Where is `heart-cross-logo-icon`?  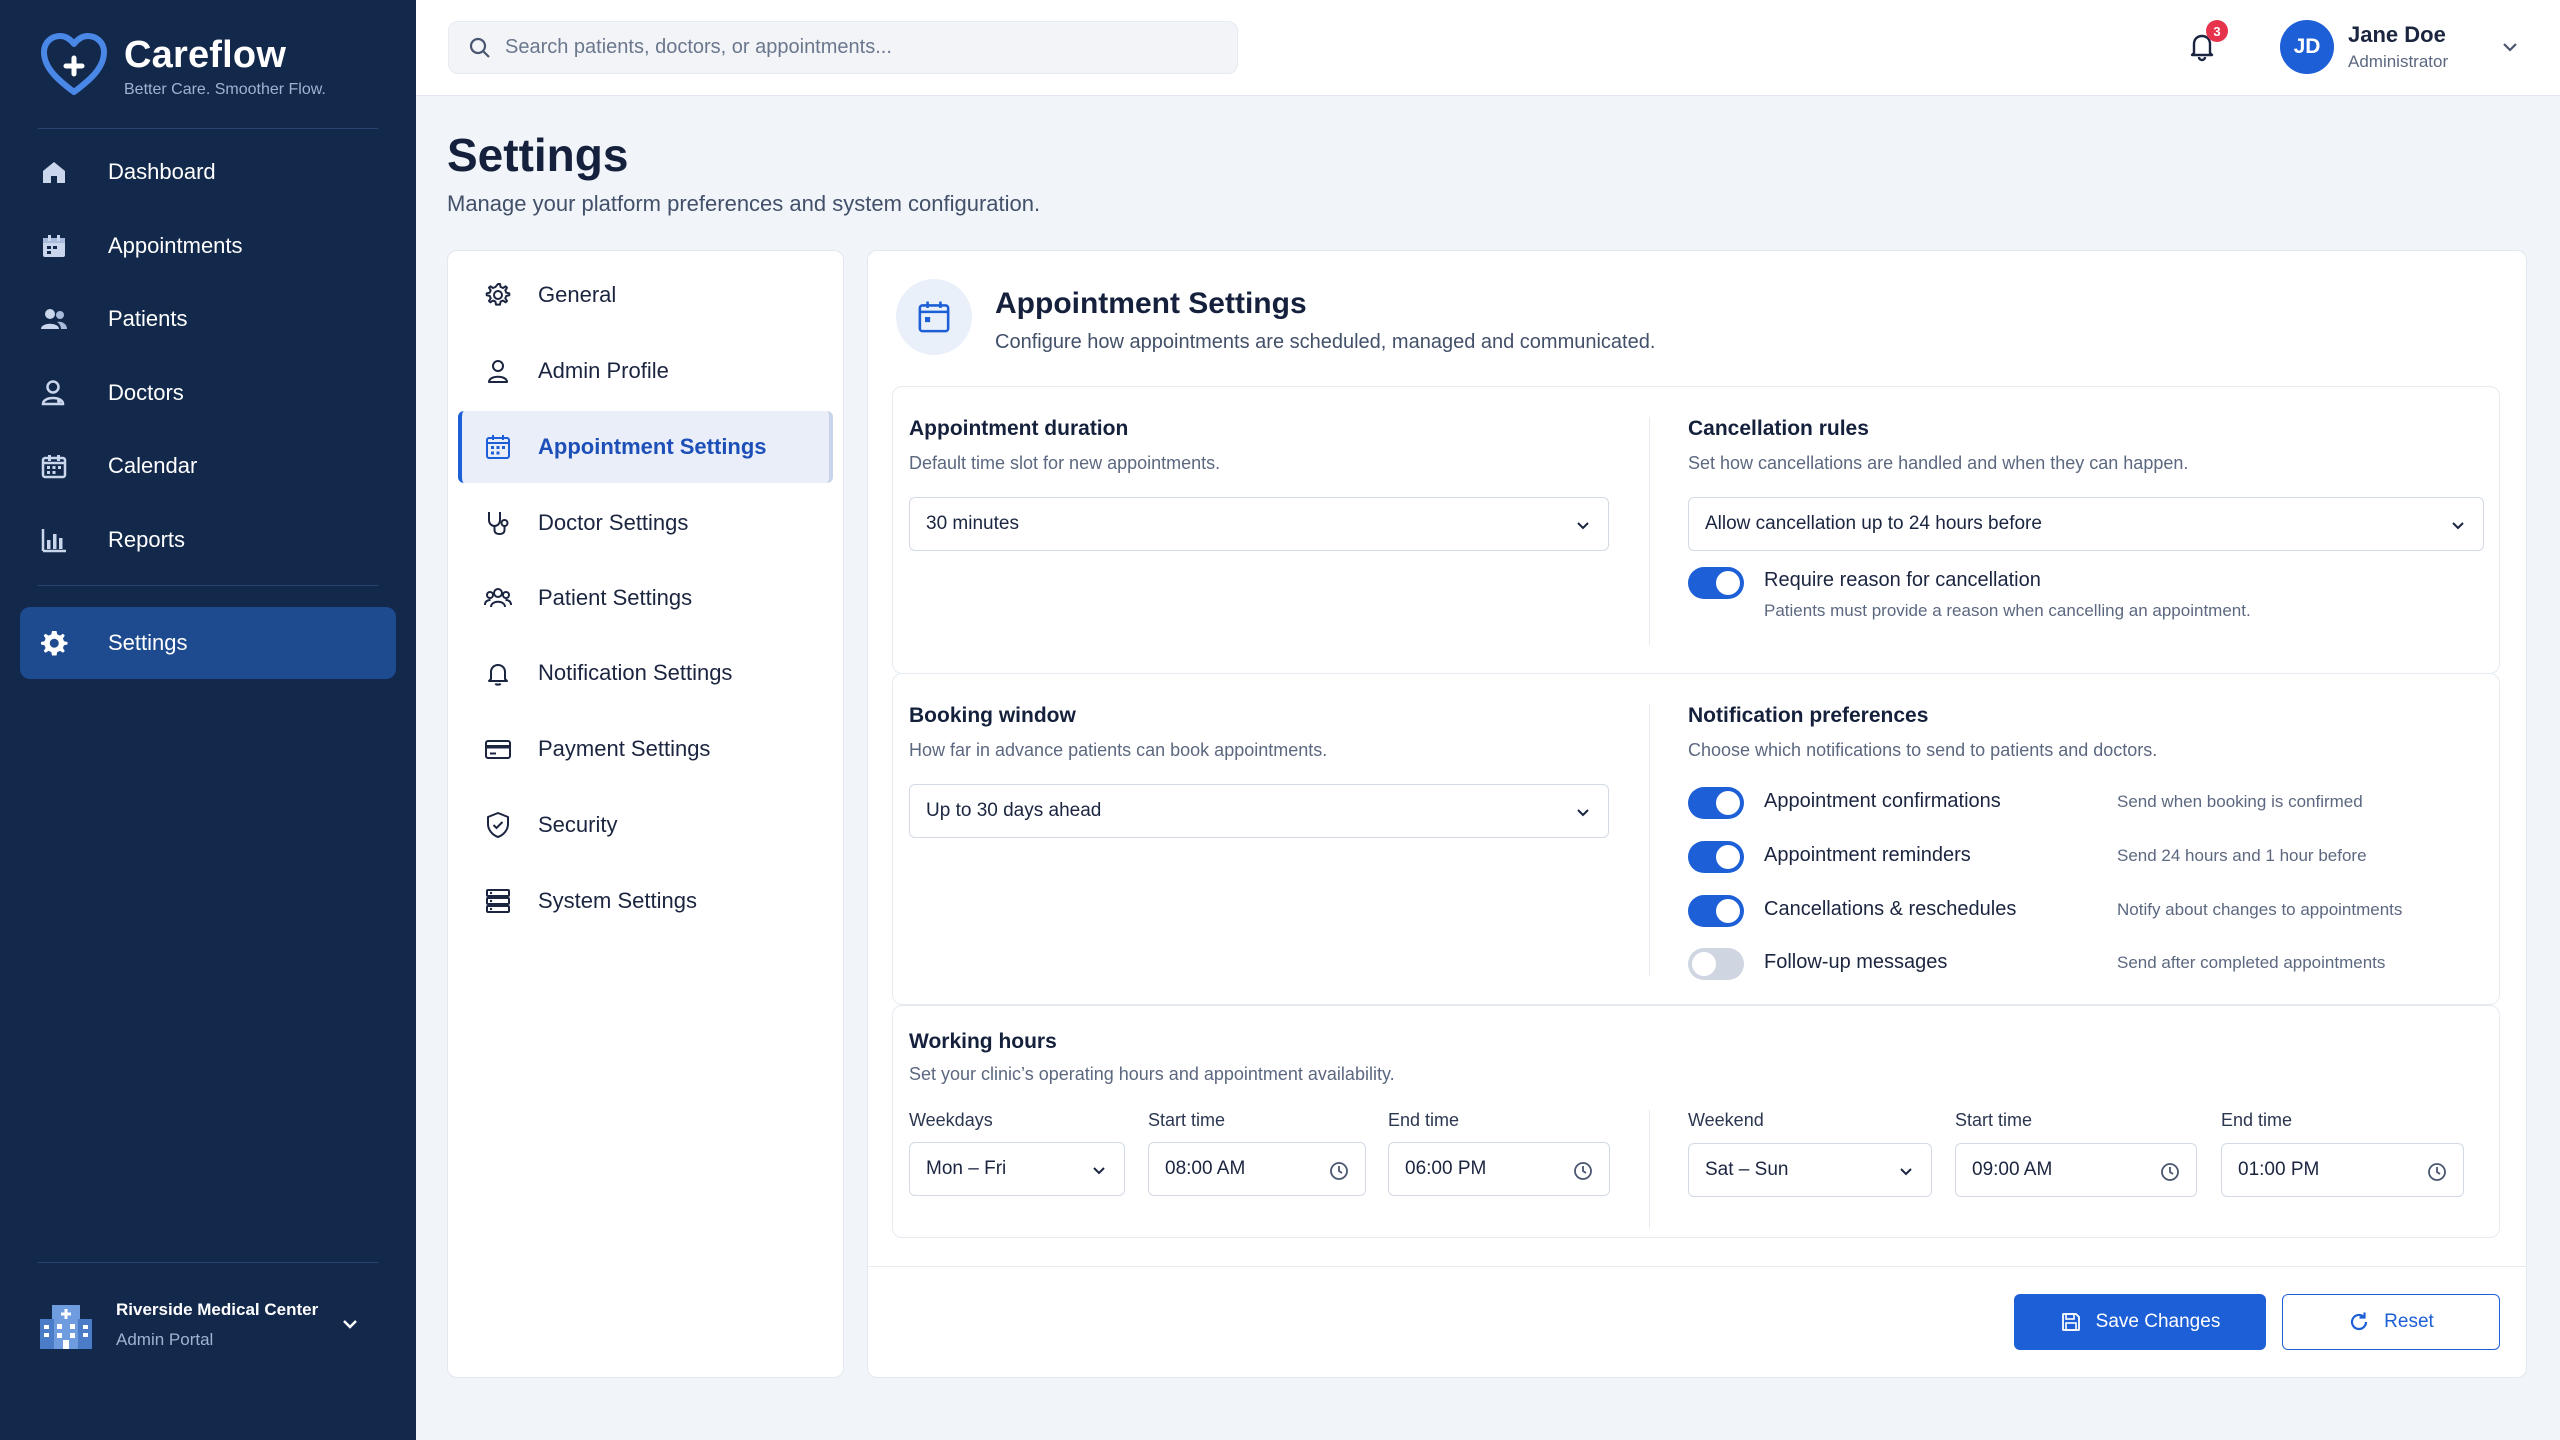 heart-cross-logo-icon is located at coordinates (74, 64).